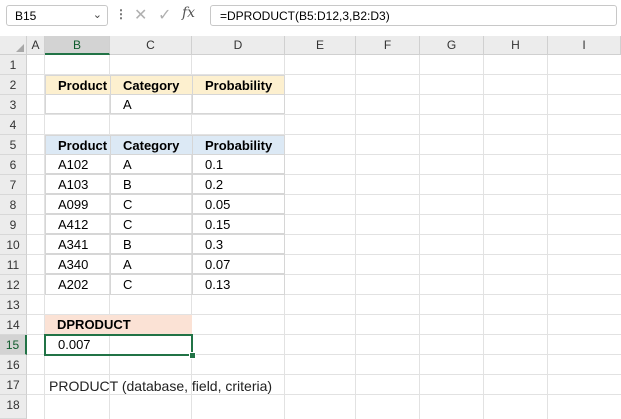 The width and height of the screenshot is (621, 419). I want to click on criteria-header-category: Category, so click(151, 85).